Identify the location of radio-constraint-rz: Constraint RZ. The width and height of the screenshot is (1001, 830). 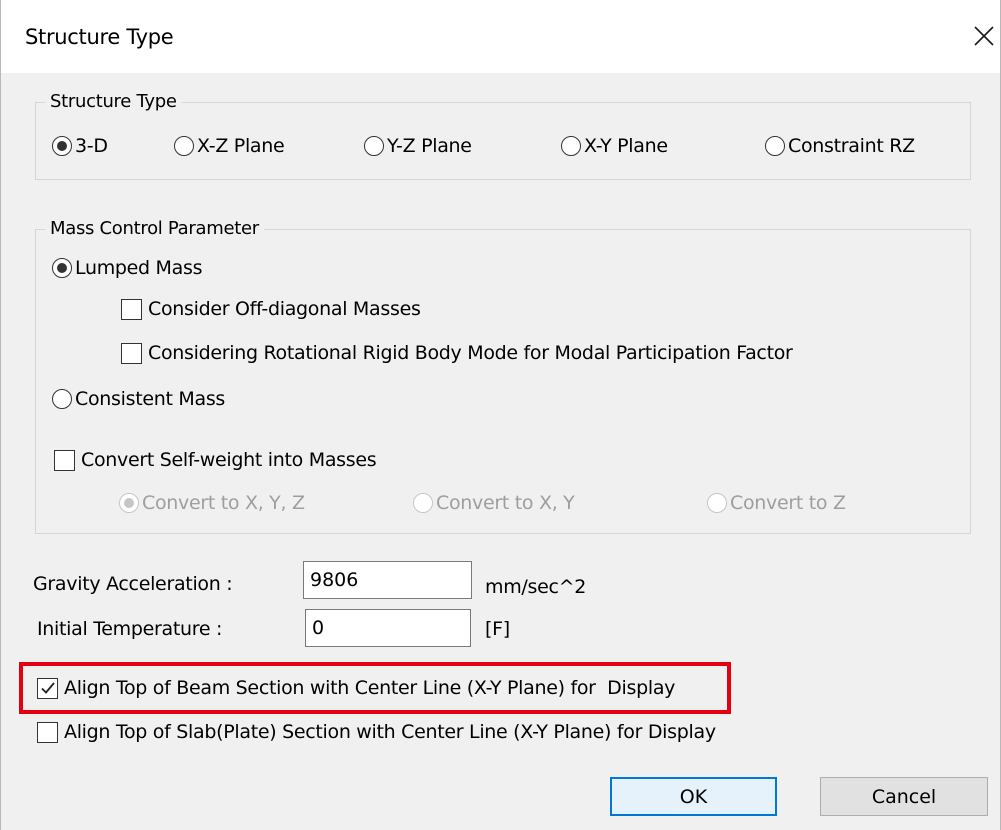
(840, 146).